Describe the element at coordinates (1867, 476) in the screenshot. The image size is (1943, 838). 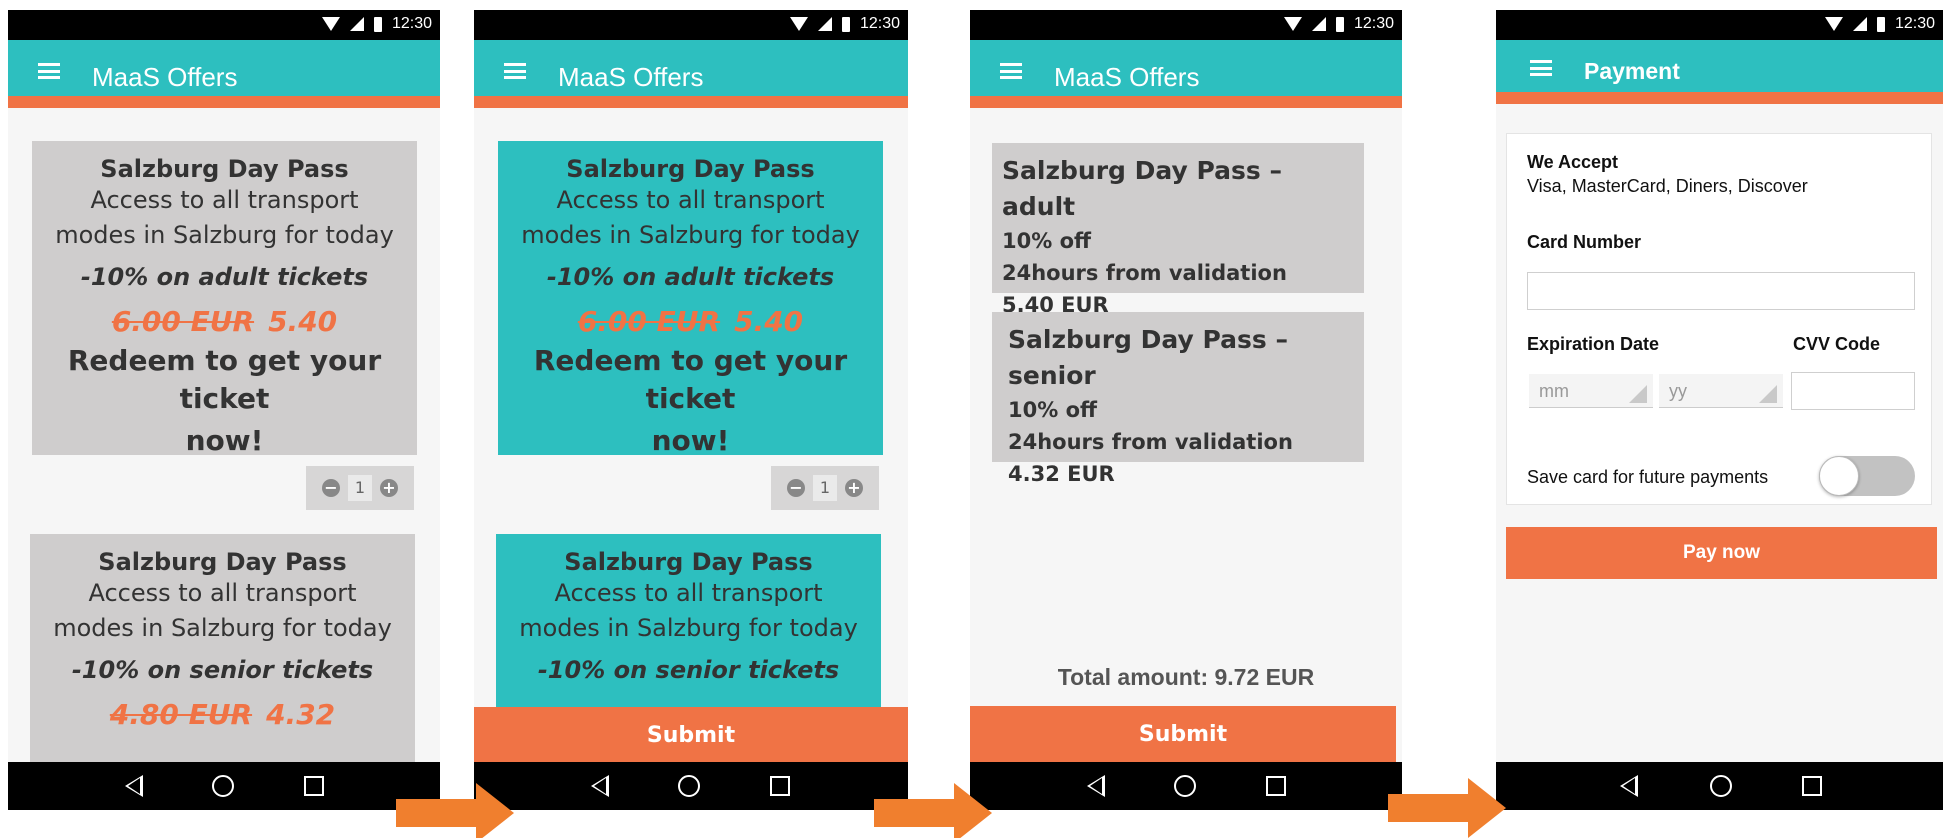
I see `save-card-toggle` at that location.